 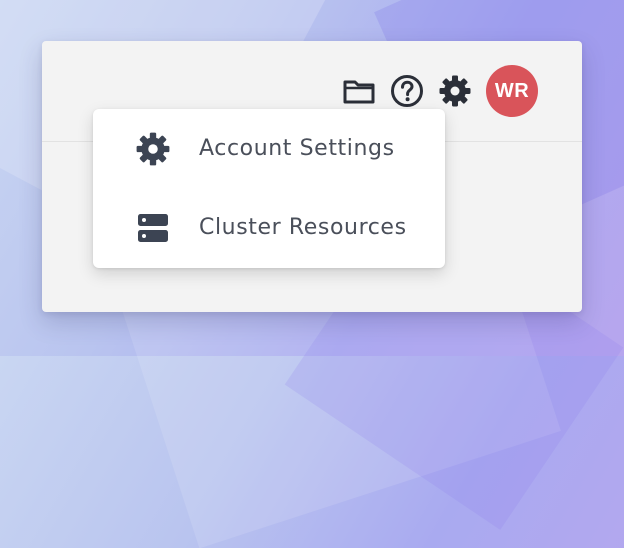 I want to click on user-avatar: WR, so click(x=512, y=91).